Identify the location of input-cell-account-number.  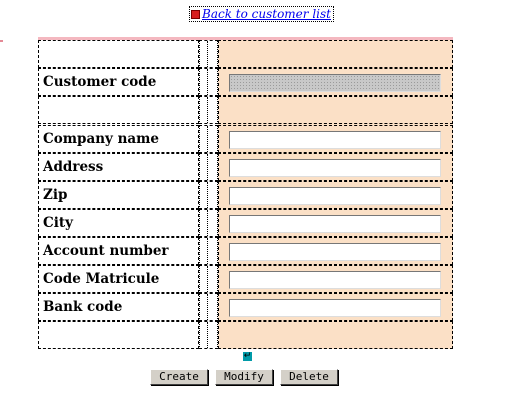
(335, 251).